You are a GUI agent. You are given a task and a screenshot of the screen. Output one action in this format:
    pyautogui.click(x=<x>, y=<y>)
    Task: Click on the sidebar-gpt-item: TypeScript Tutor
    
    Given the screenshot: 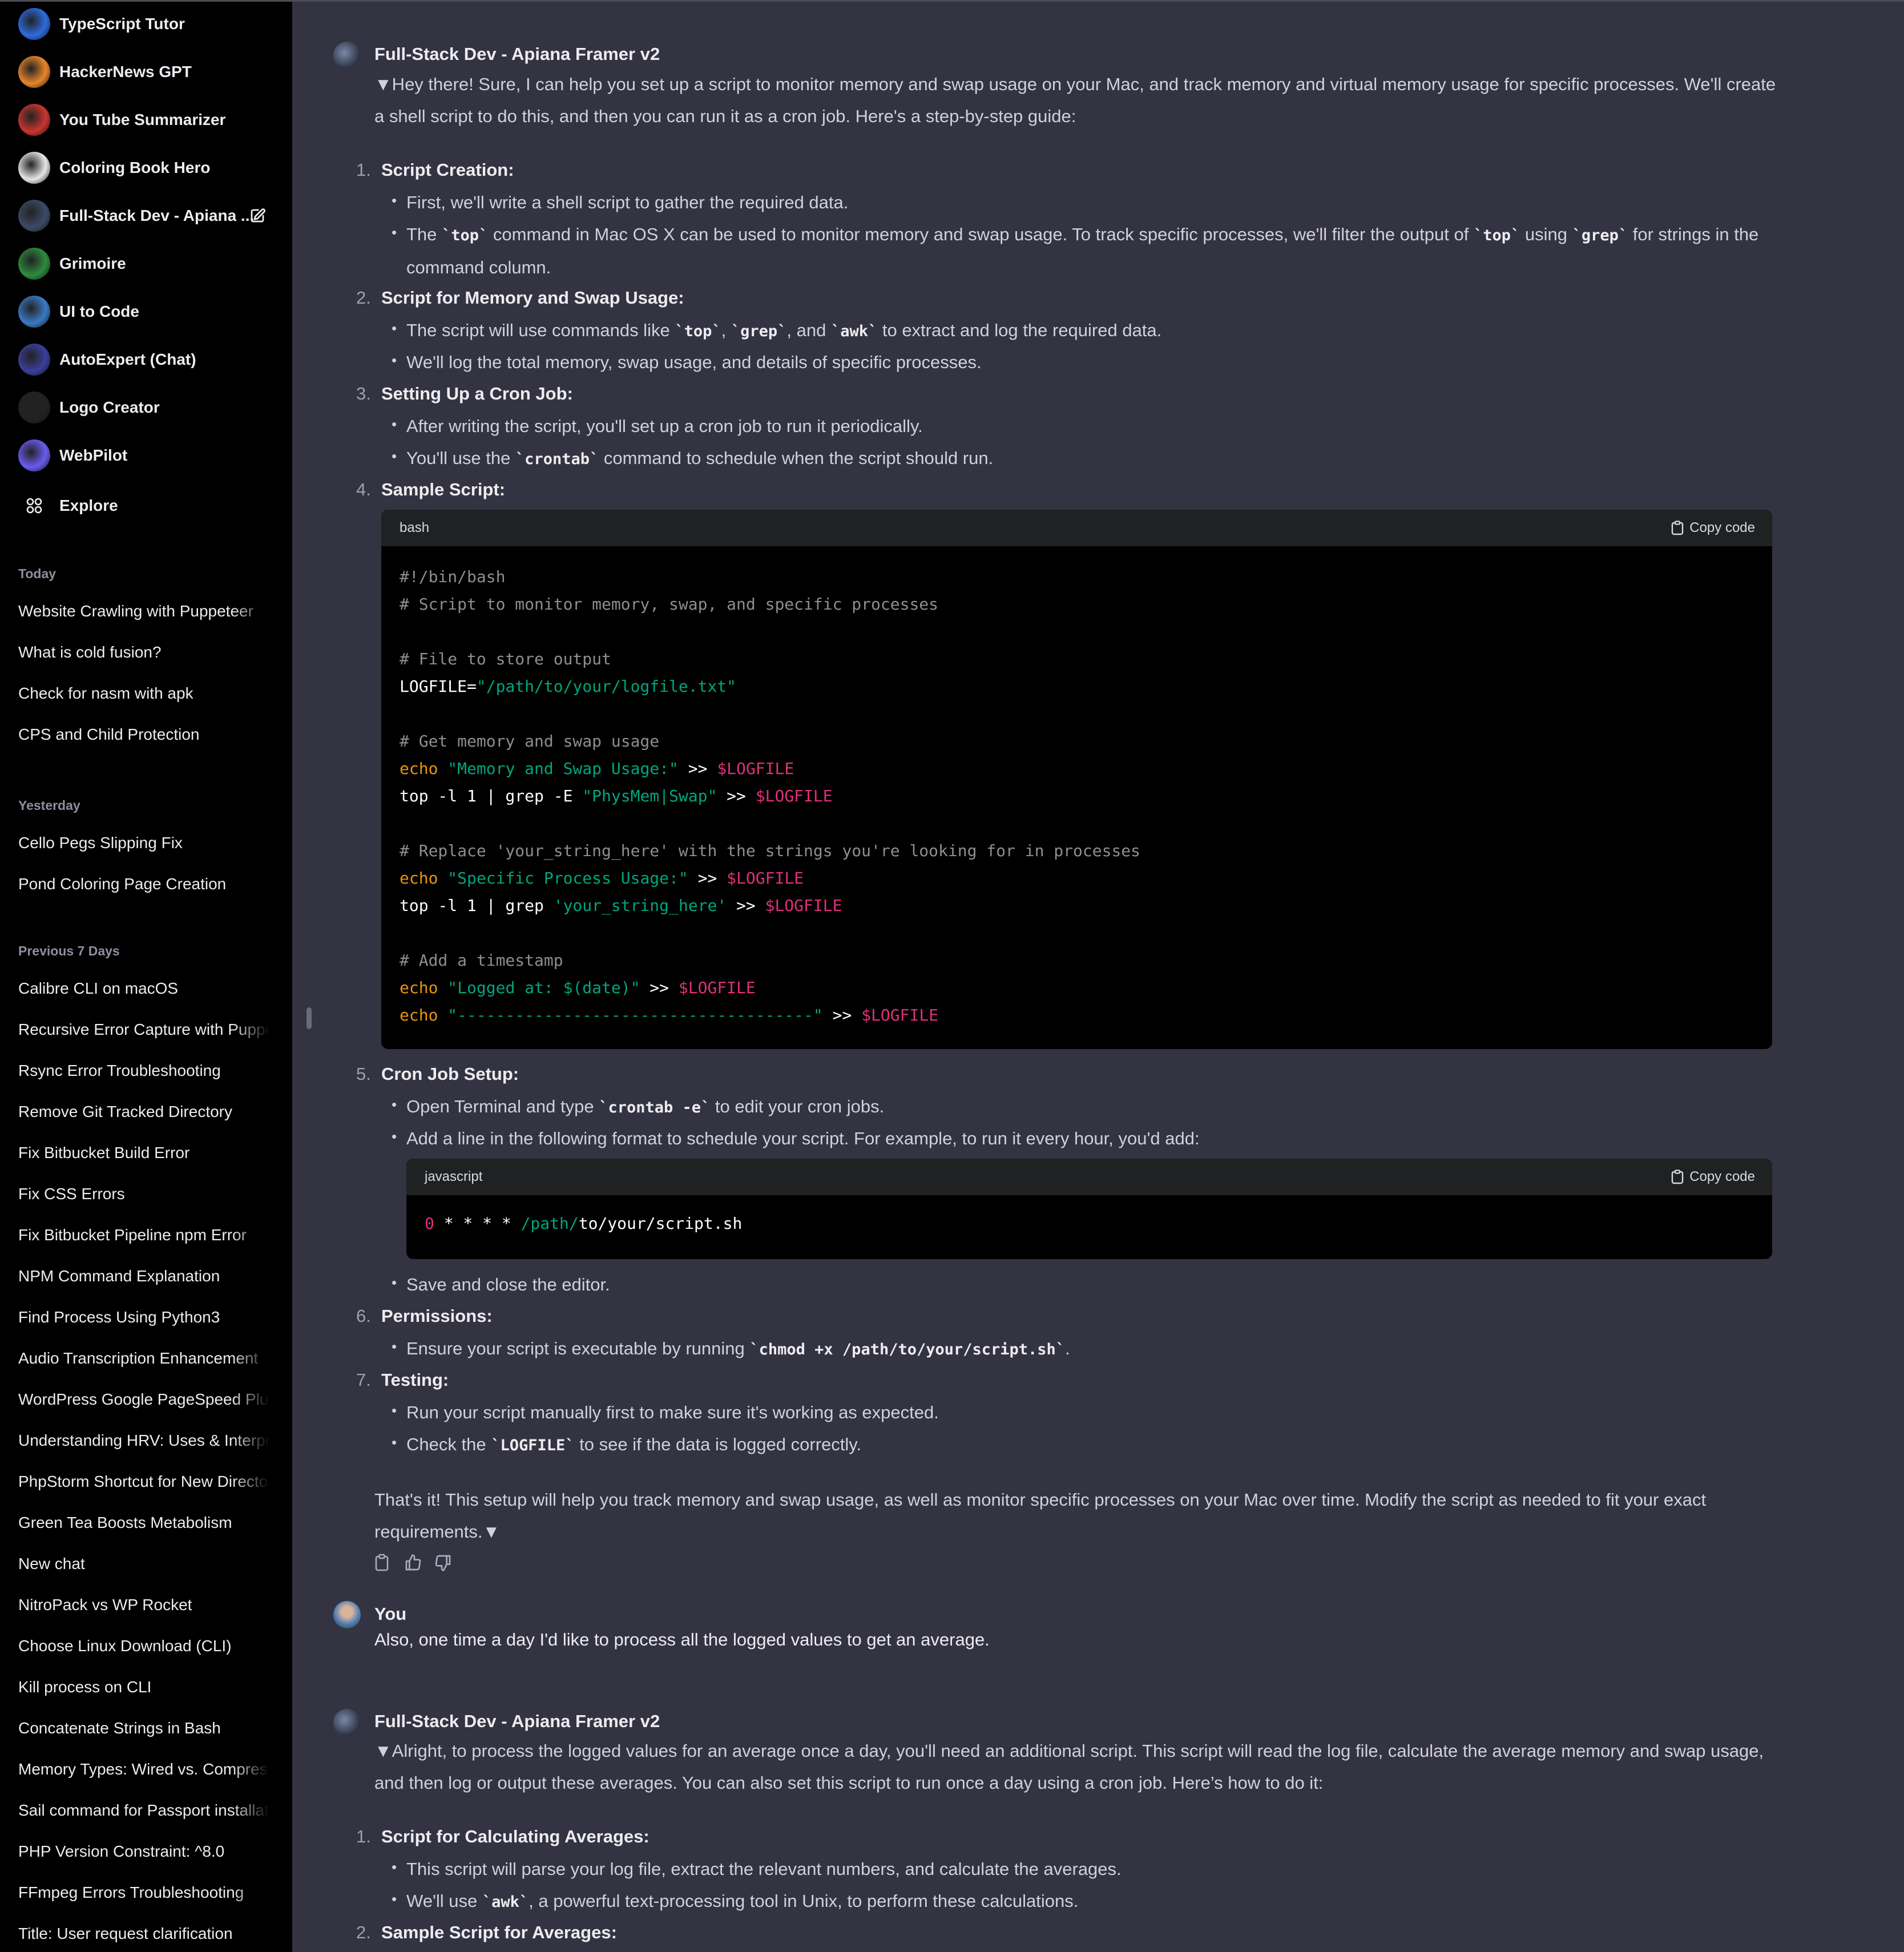 What is the action you would take?
    pyautogui.click(x=149, y=24)
    